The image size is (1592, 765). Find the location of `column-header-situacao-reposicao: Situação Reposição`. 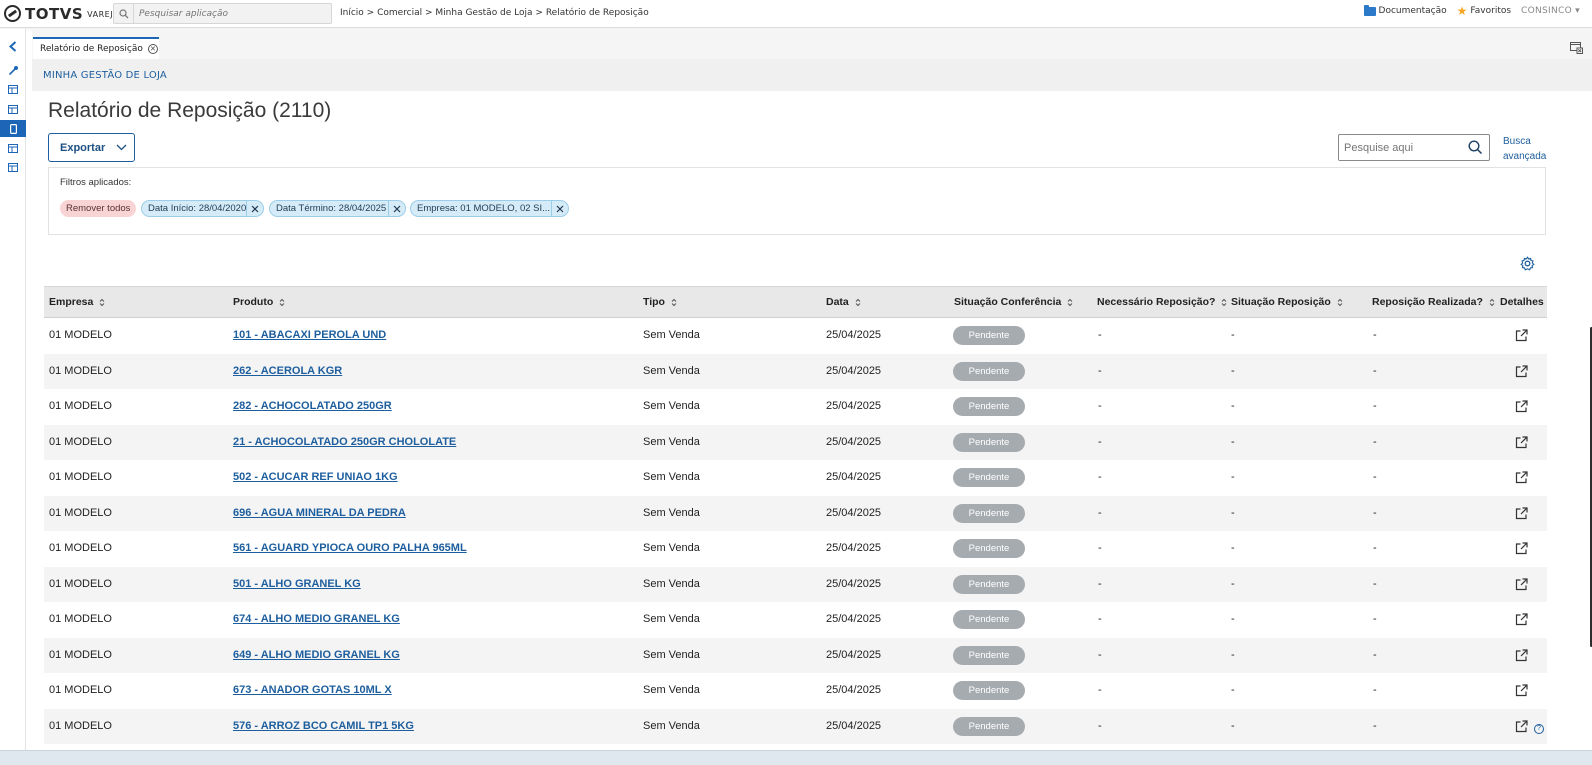

column-header-situacao-reposicao: Situação Reposição is located at coordinates (1287, 302).